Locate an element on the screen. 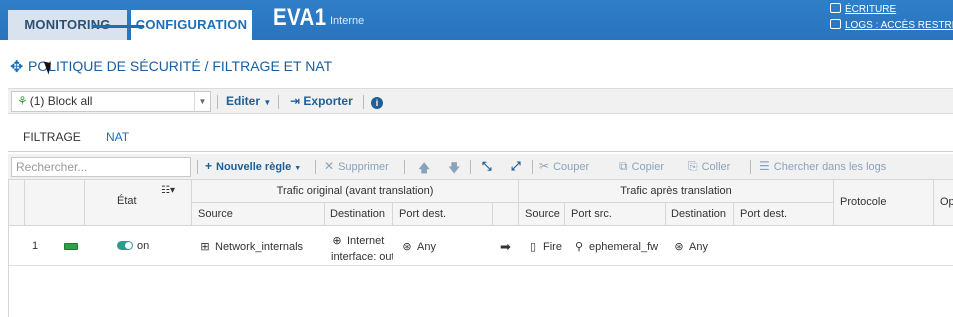  column-header-port-dest: Port dest. is located at coordinates (443, 214).